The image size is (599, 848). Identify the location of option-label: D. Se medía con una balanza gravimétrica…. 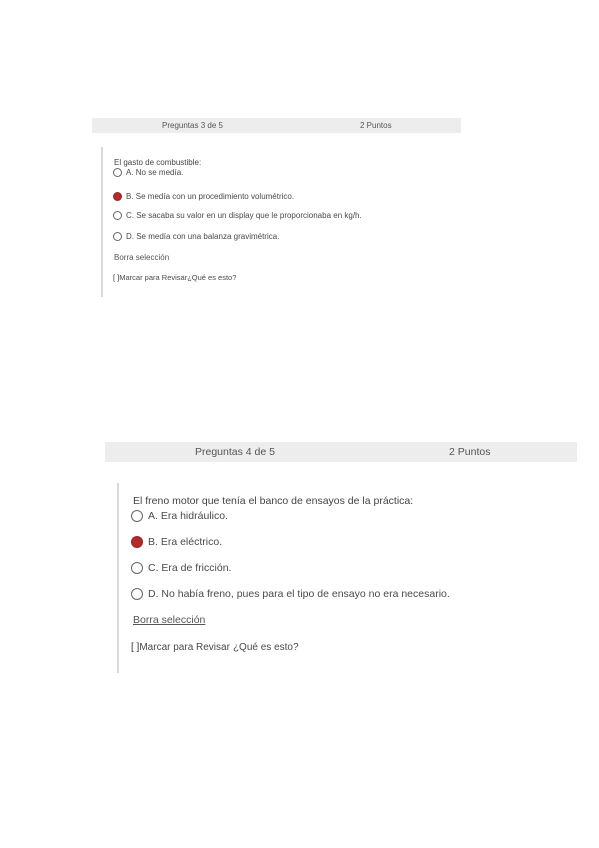
(203, 236).